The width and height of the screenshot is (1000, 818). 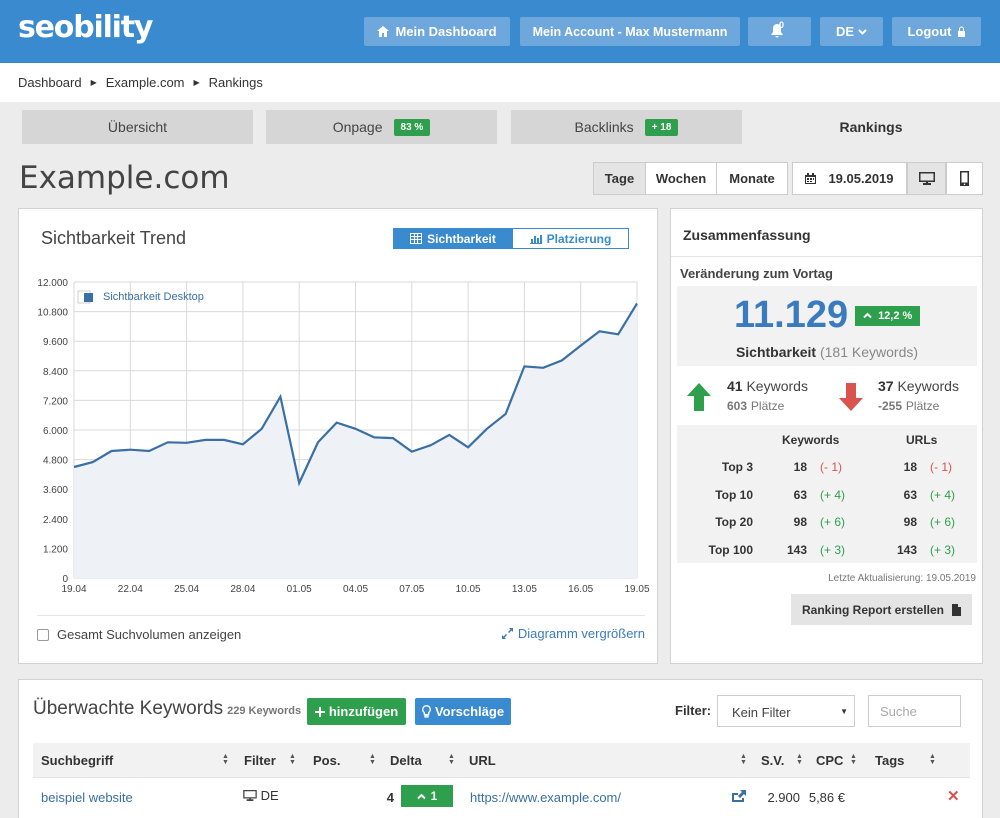 I want to click on col-cpc: CPC, so click(x=829, y=760).